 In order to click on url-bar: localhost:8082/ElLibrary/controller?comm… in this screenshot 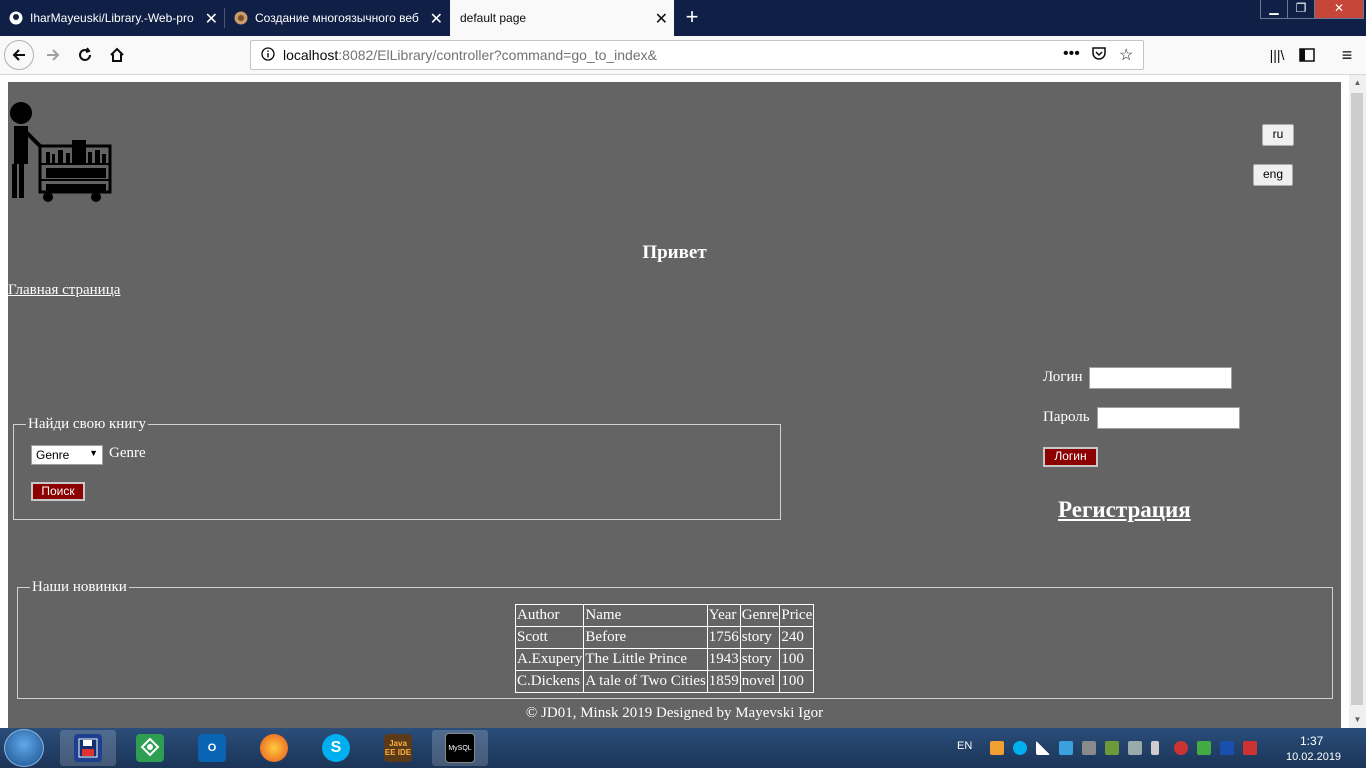, I will do `click(697, 55)`.